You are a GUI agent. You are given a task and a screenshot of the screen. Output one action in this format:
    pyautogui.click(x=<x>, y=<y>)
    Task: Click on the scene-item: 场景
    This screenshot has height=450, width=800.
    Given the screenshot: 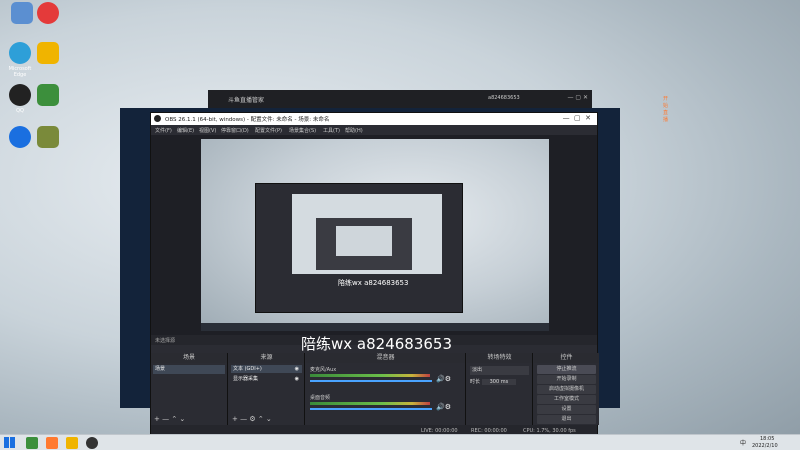 What is the action you would take?
    pyautogui.click(x=189, y=369)
    